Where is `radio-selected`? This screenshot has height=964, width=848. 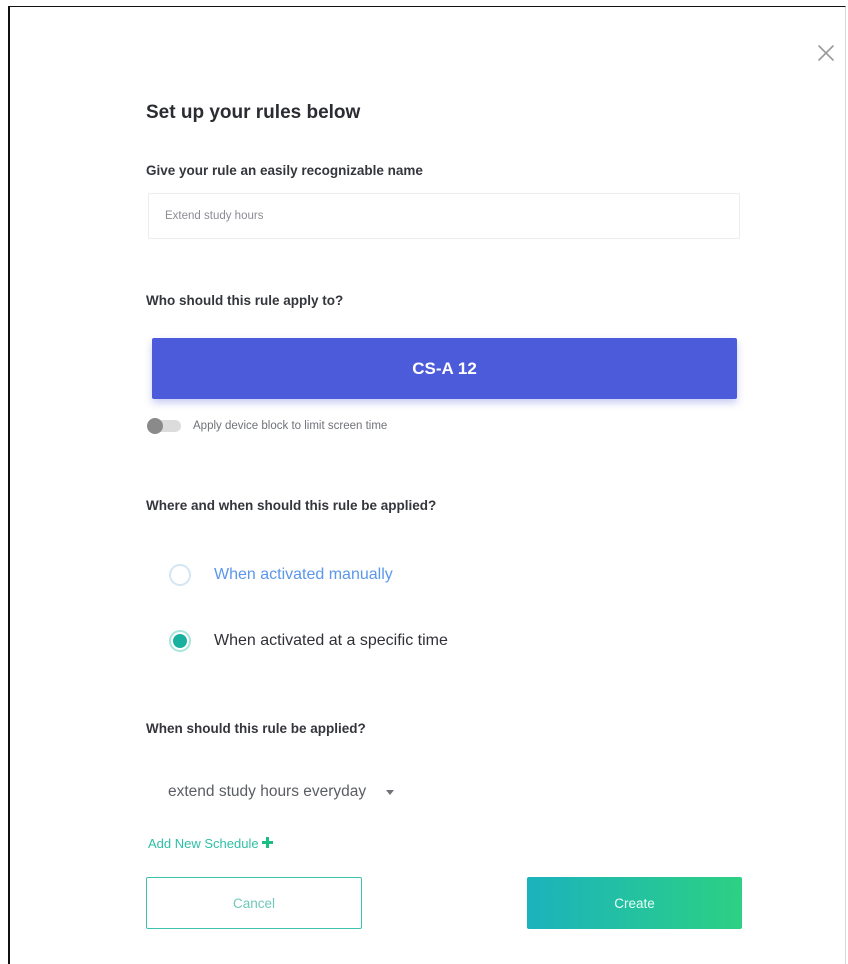 radio-selected is located at coordinates (180, 641).